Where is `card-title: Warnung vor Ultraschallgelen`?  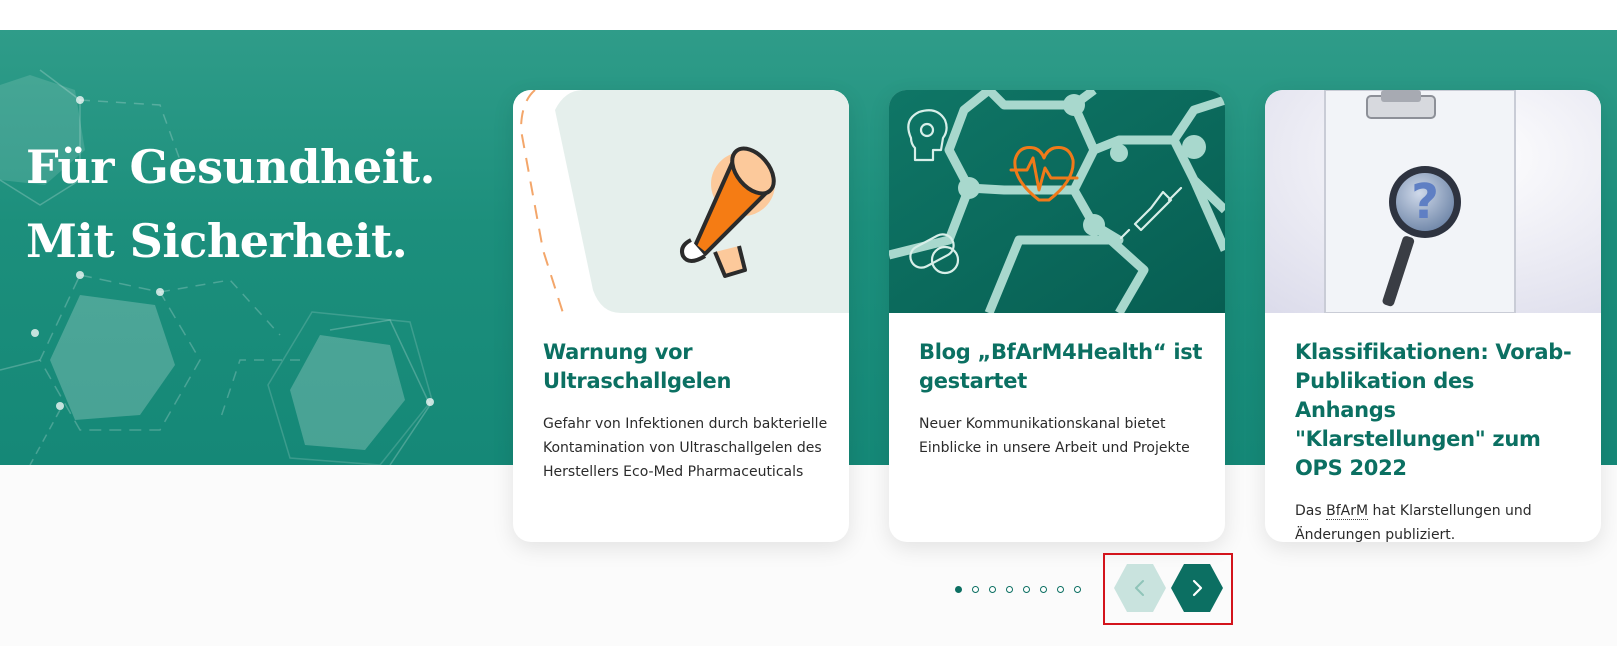 card-title: Warnung vor Ultraschallgelen is located at coordinates (686, 367).